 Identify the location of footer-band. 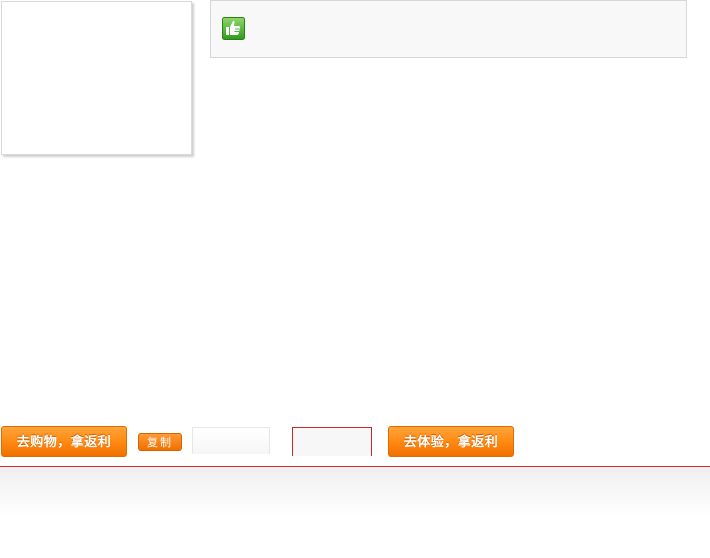
(355, 492).